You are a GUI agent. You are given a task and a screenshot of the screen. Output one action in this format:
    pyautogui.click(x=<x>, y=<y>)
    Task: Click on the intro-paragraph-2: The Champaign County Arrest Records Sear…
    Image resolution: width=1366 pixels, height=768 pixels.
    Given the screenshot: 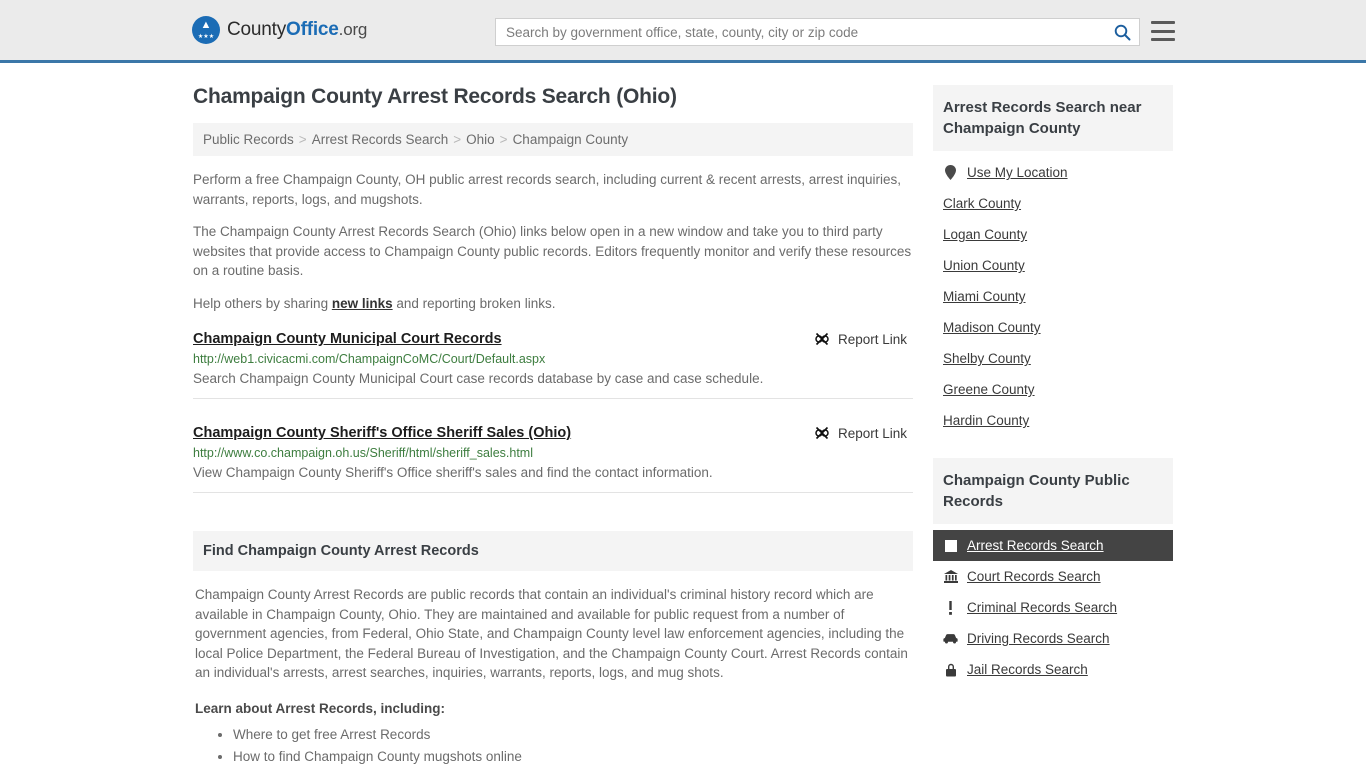 What is the action you would take?
    pyautogui.click(x=552, y=251)
    